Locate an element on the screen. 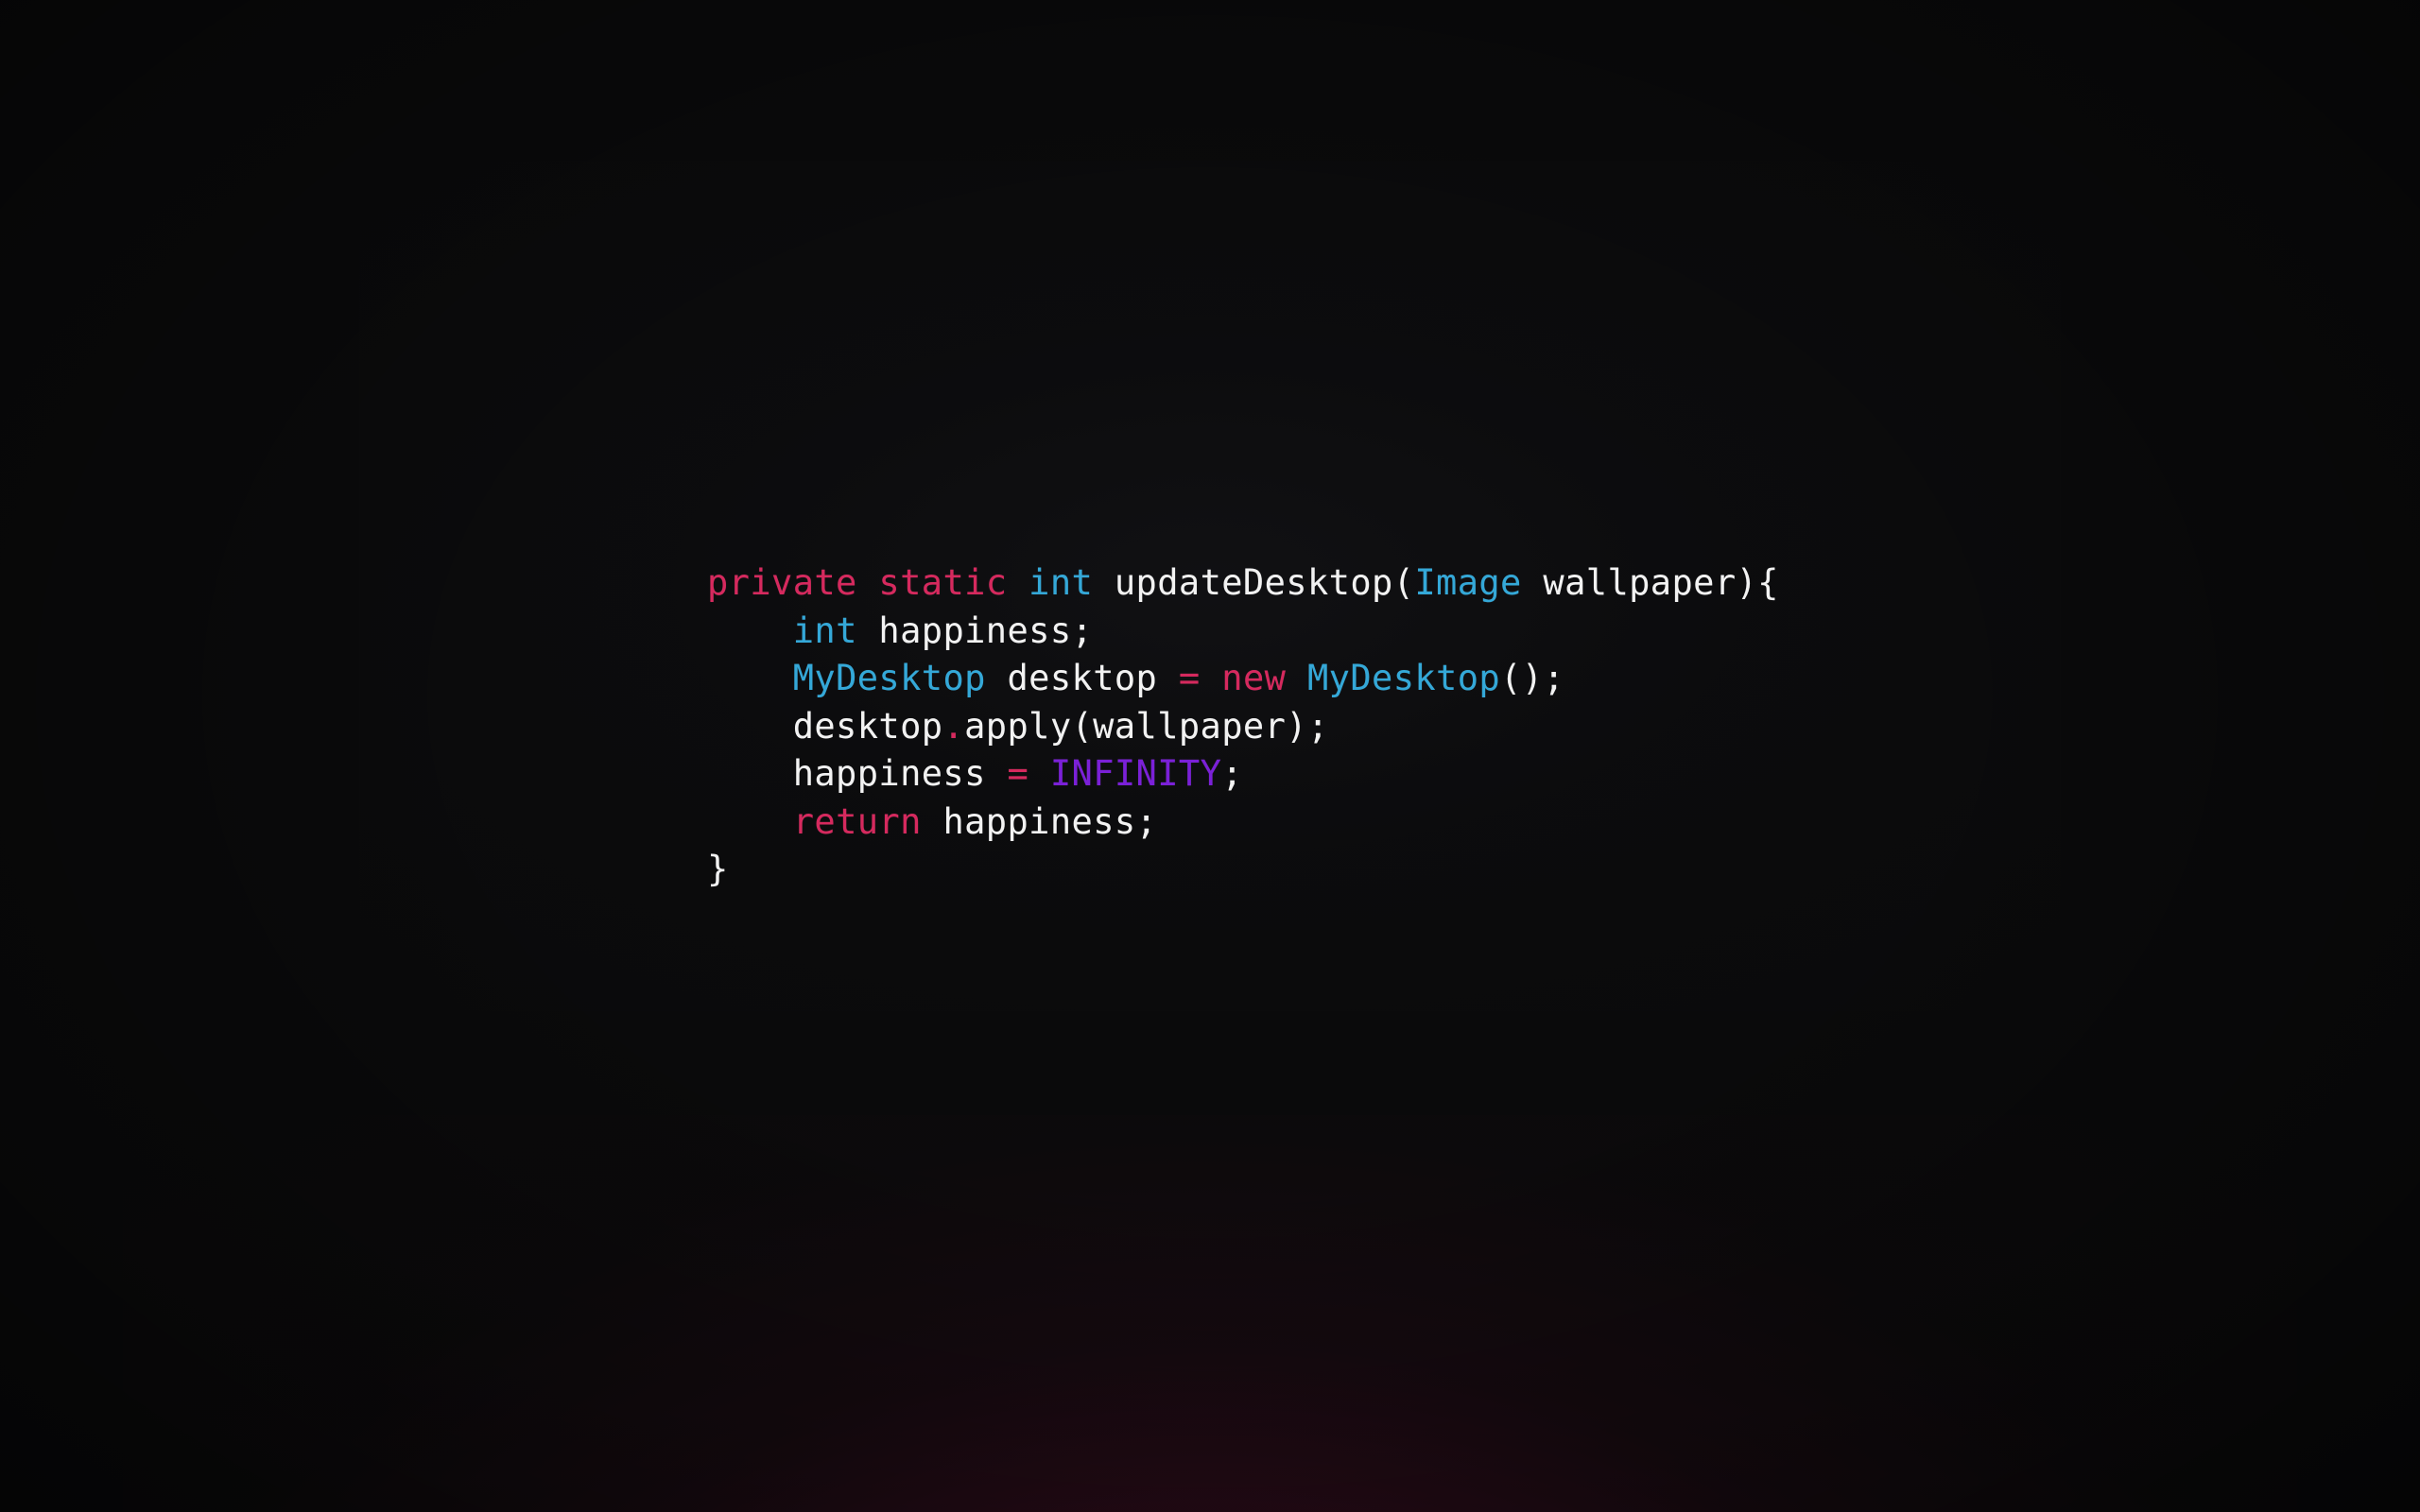  code-token-plain: happiness is located at coordinates (857, 773).